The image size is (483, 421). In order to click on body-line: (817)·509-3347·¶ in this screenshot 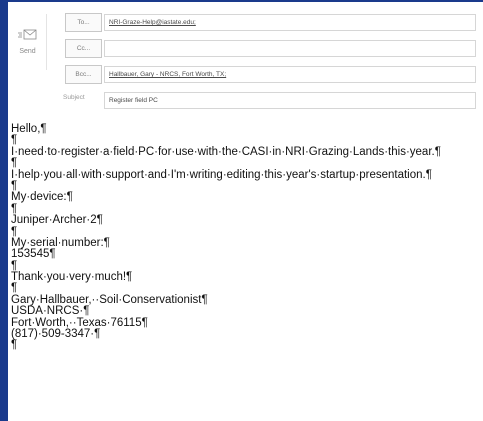, I will do `click(56, 334)`.